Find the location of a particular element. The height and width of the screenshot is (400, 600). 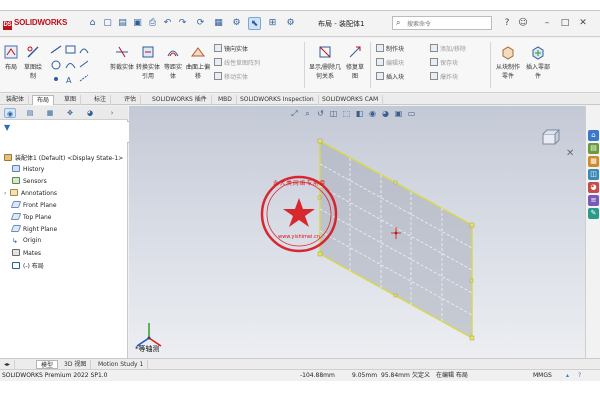

rebuild-icon: ⟳ is located at coordinates (200, 23).